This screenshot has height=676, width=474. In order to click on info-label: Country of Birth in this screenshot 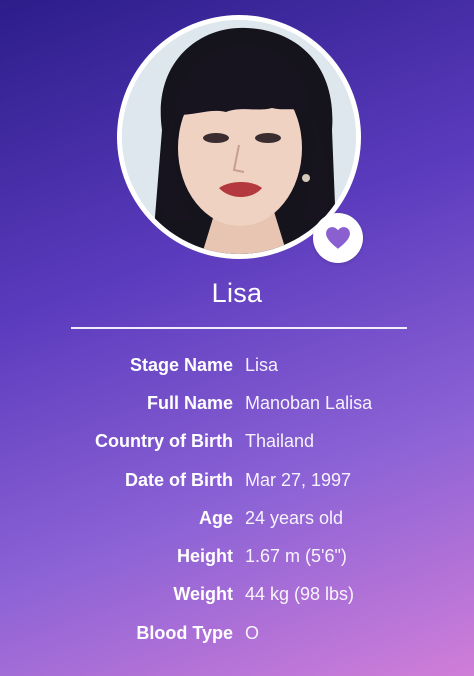, I will do `click(164, 441)`.